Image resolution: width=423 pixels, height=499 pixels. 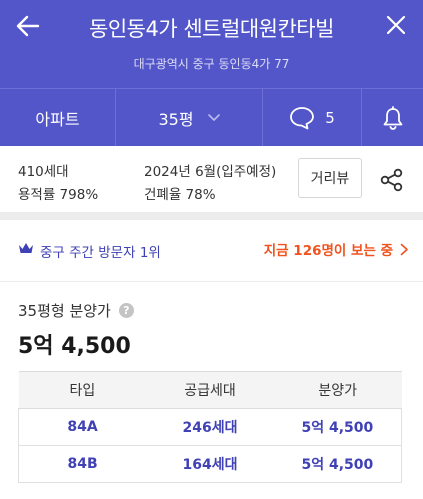 I want to click on comments-button: 5, so click(x=312, y=117).